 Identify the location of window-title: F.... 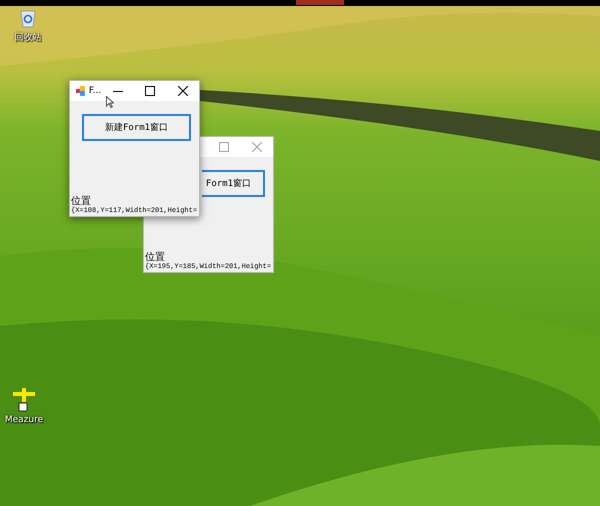
(95, 91).